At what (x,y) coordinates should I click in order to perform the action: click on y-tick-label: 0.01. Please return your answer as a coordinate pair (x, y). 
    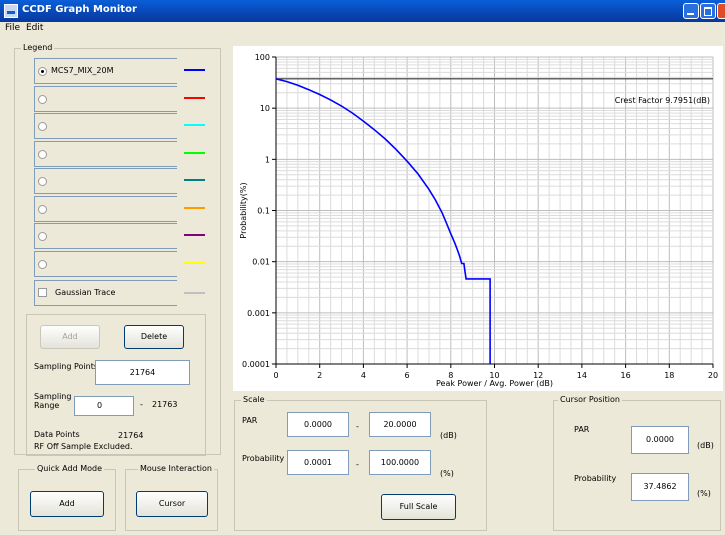
    Looking at the image, I should click on (261, 262).